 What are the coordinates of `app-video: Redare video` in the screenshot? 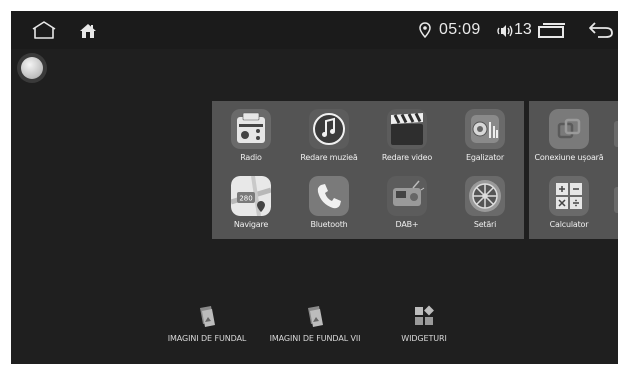 It's located at (407, 135).